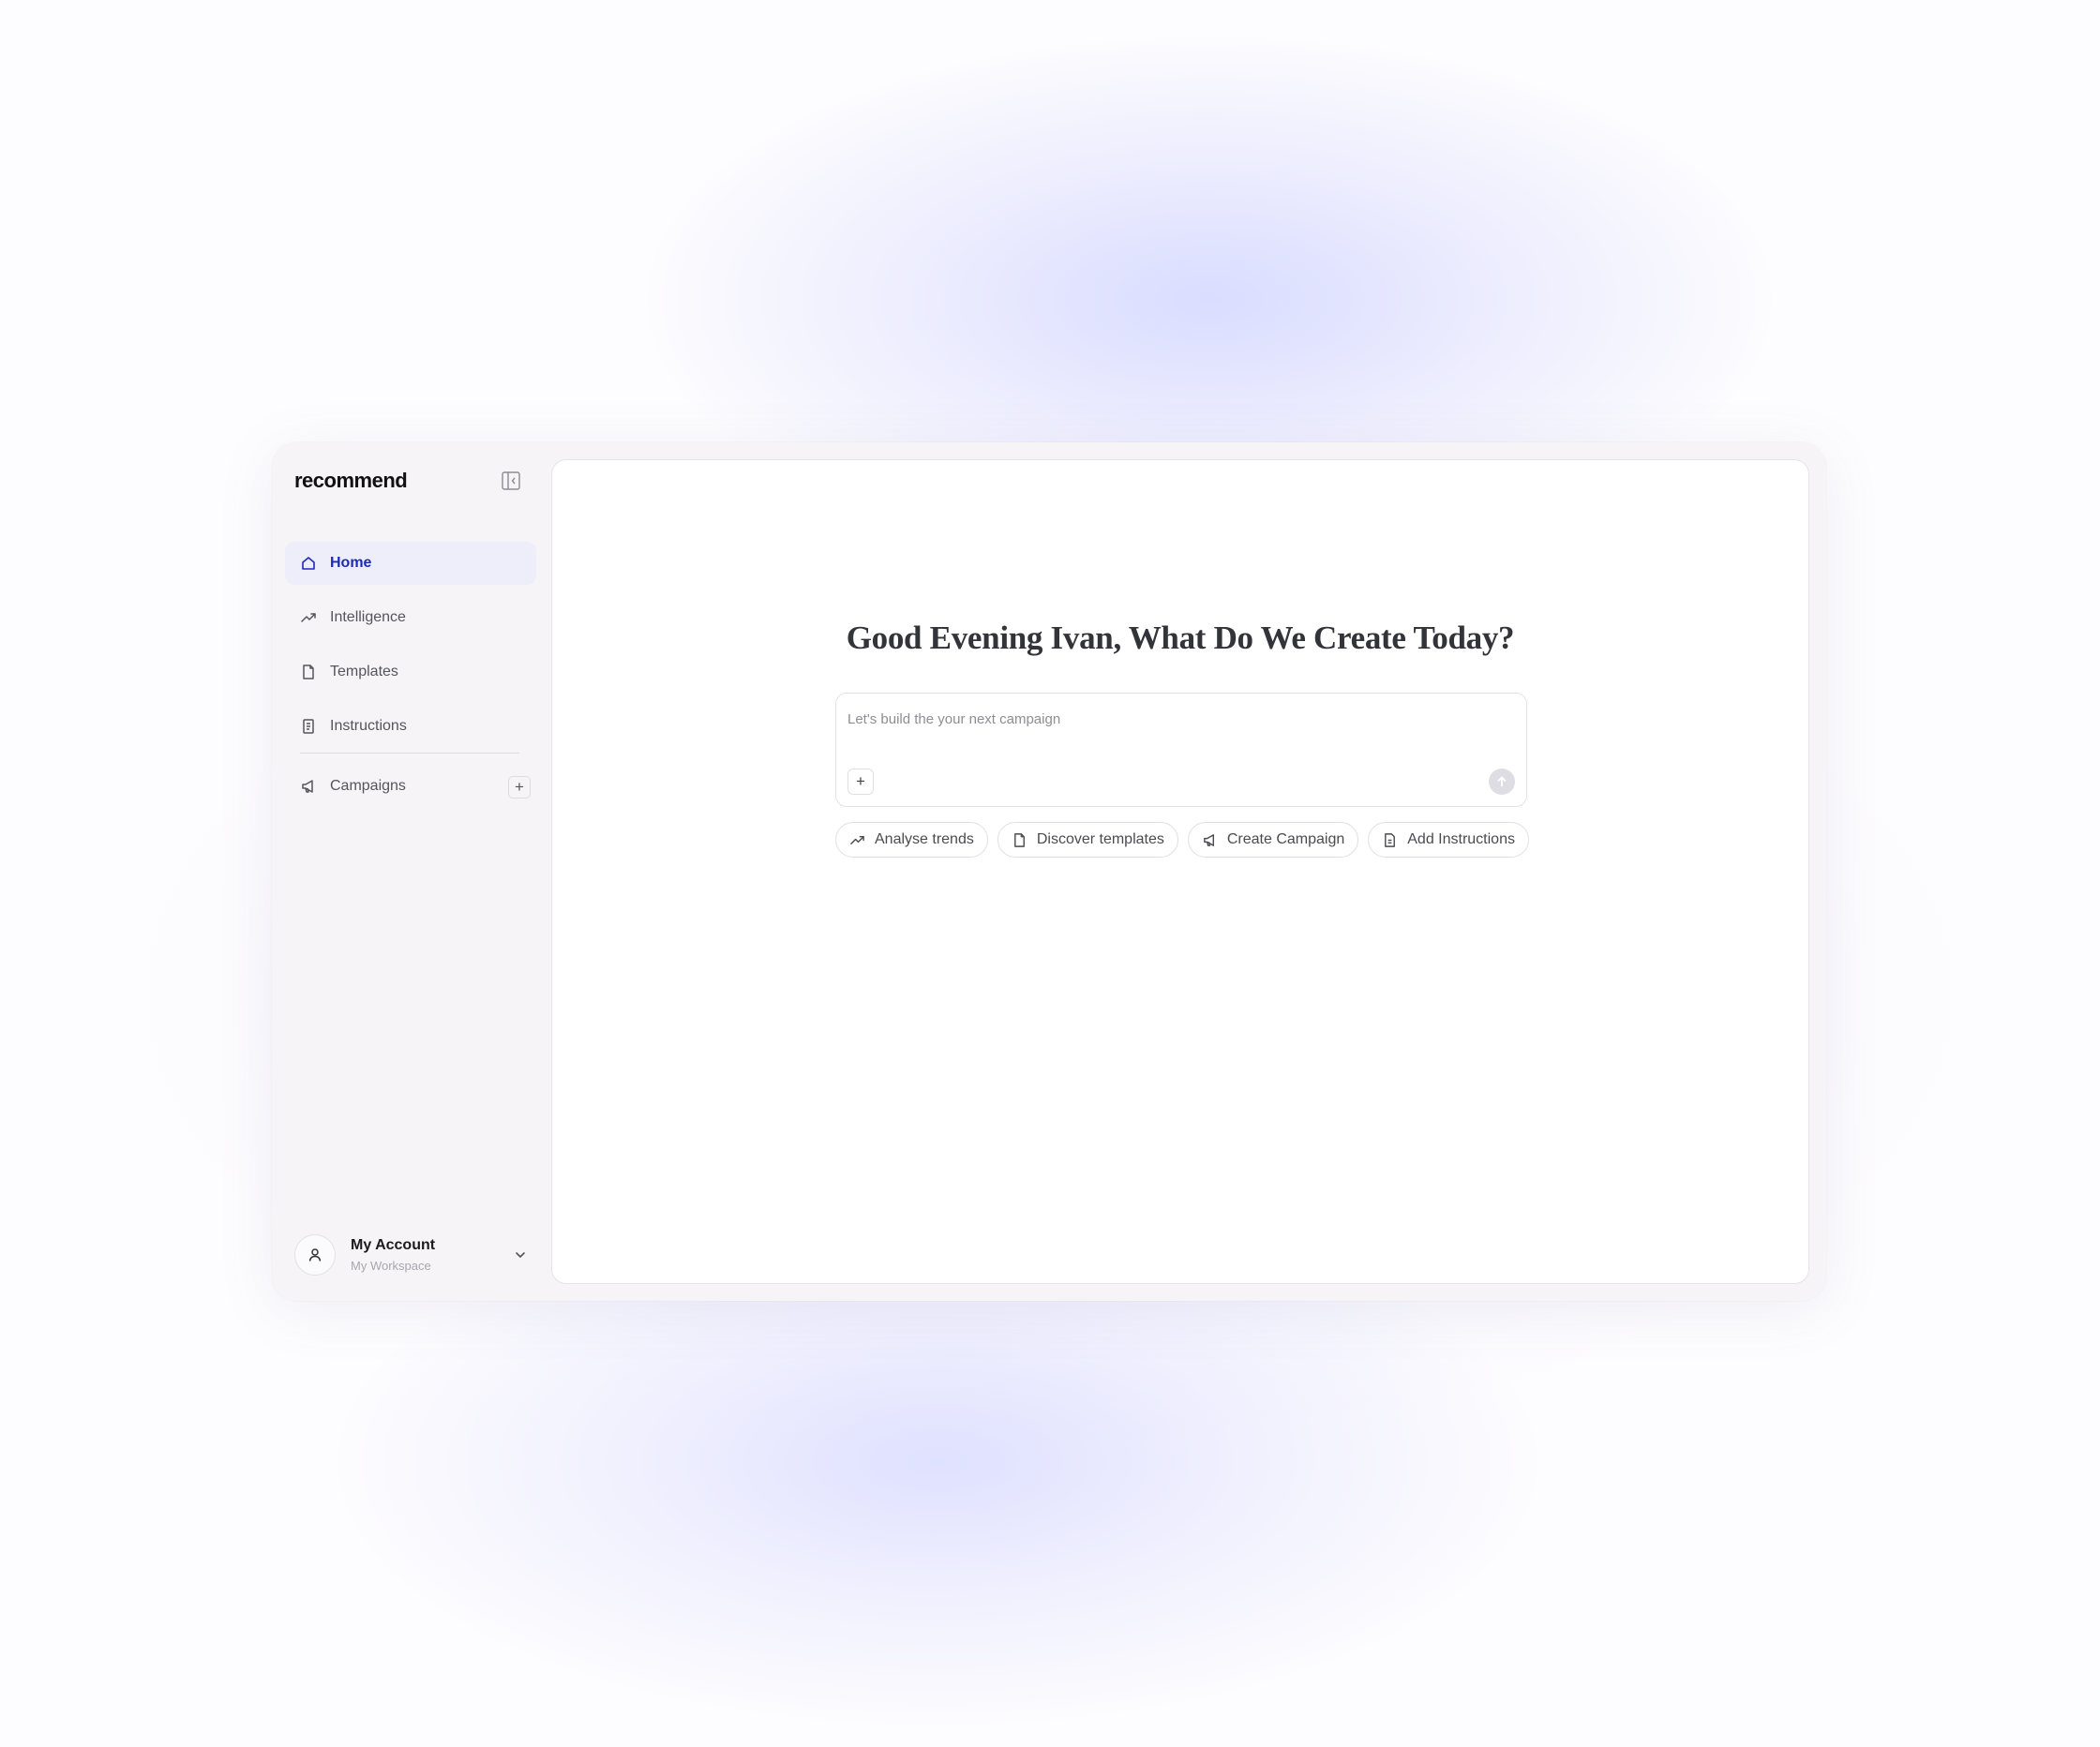  What do you see at coordinates (410, 672) in the screenshot?
I see `sidebar-item-templates: Templates` at bounding box center [410, 672].